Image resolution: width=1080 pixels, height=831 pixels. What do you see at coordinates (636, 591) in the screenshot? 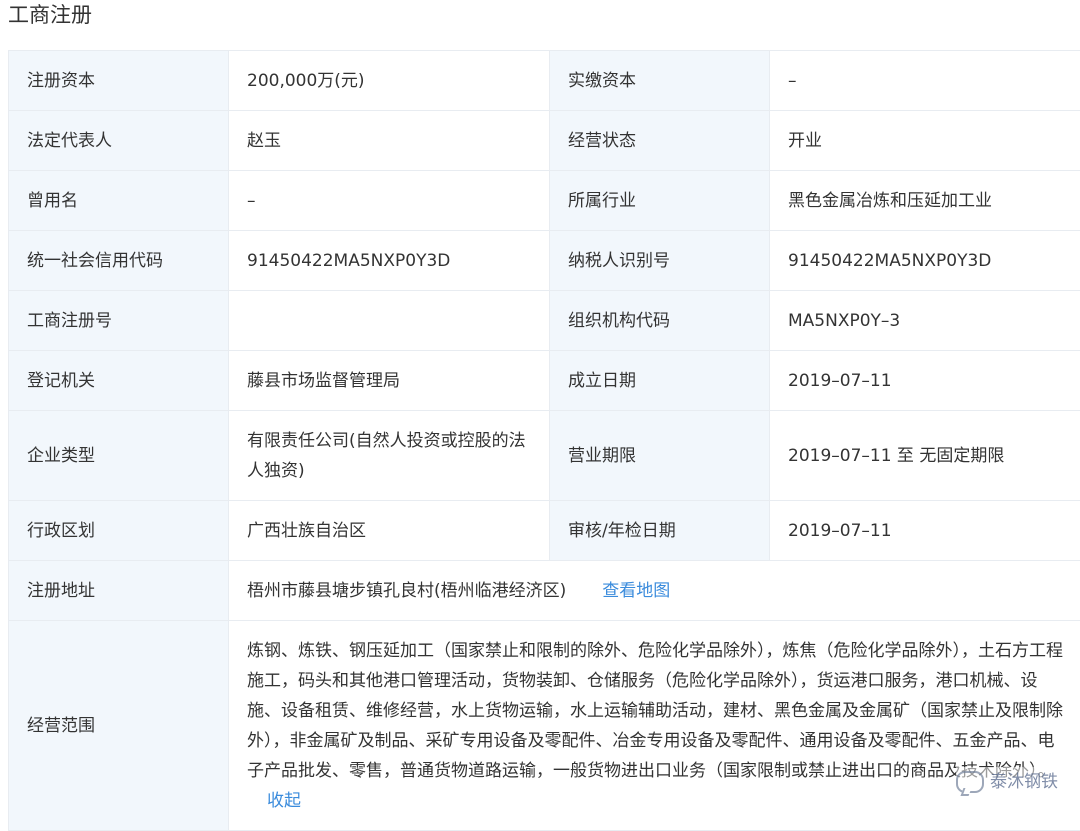
I see `view-map-link: 查看地图` at bounding box center [636, 591].